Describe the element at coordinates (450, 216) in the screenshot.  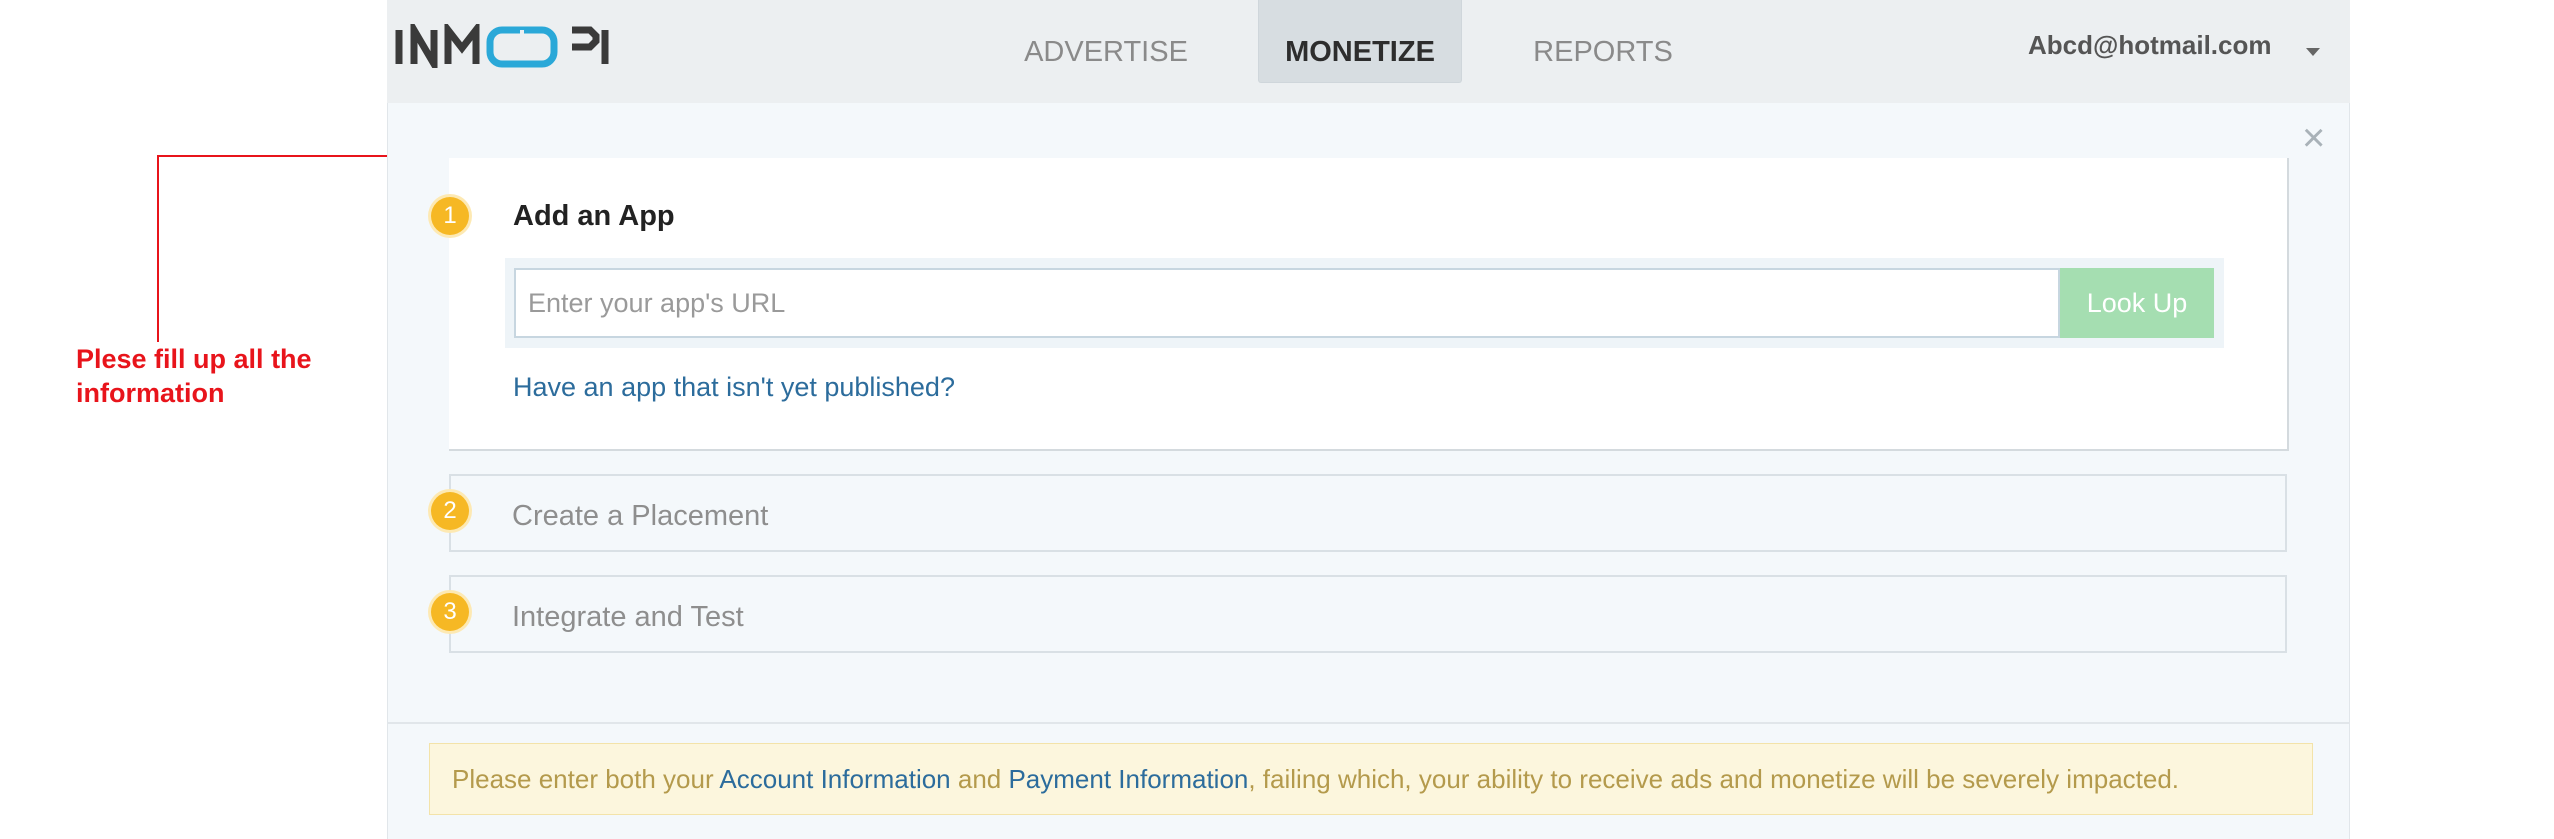
I see `step-number-badge: 1` at that location.